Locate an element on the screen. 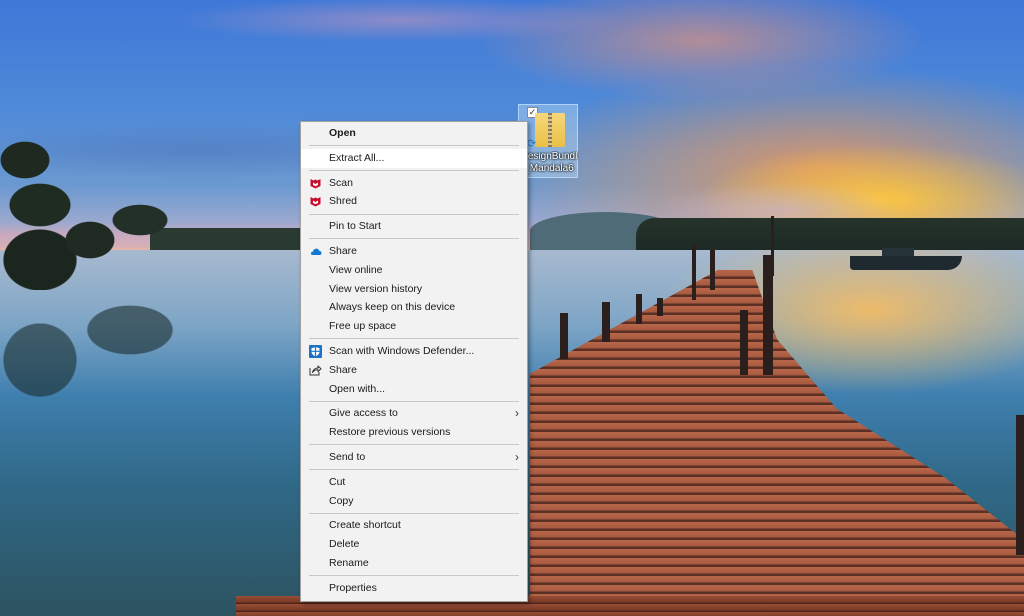 The image size is (1024, 616). menu-item-label: View version history is located at coordinates (376, 288).